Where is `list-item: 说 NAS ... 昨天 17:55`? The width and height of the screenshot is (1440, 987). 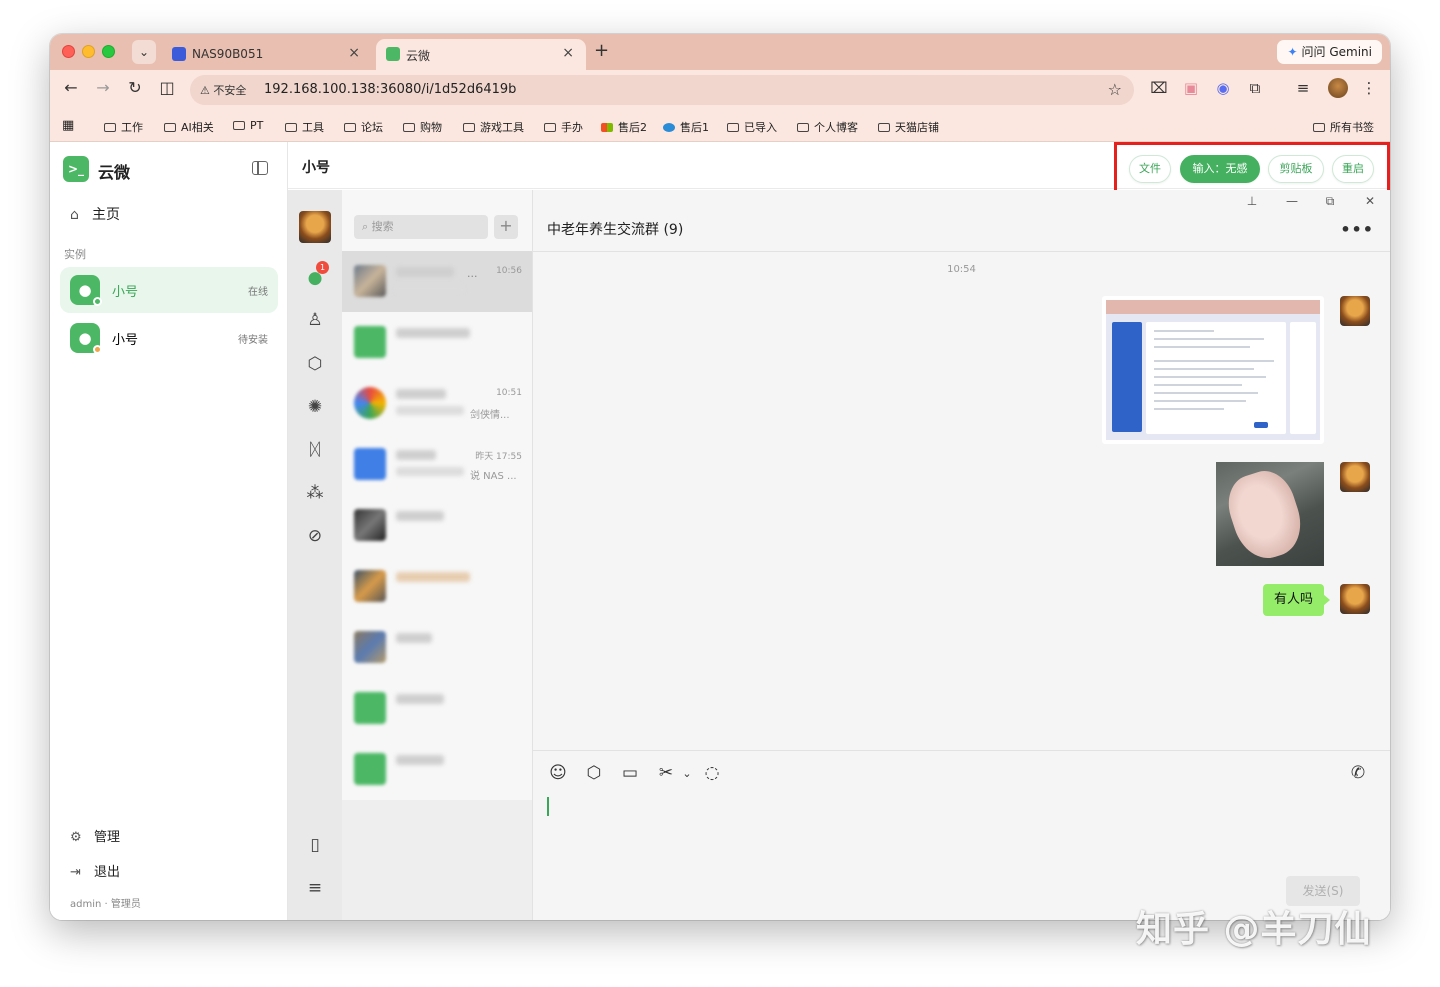 list-item: 说 NAS ... 昨天 17:55 is located at coordinates (437, 464).